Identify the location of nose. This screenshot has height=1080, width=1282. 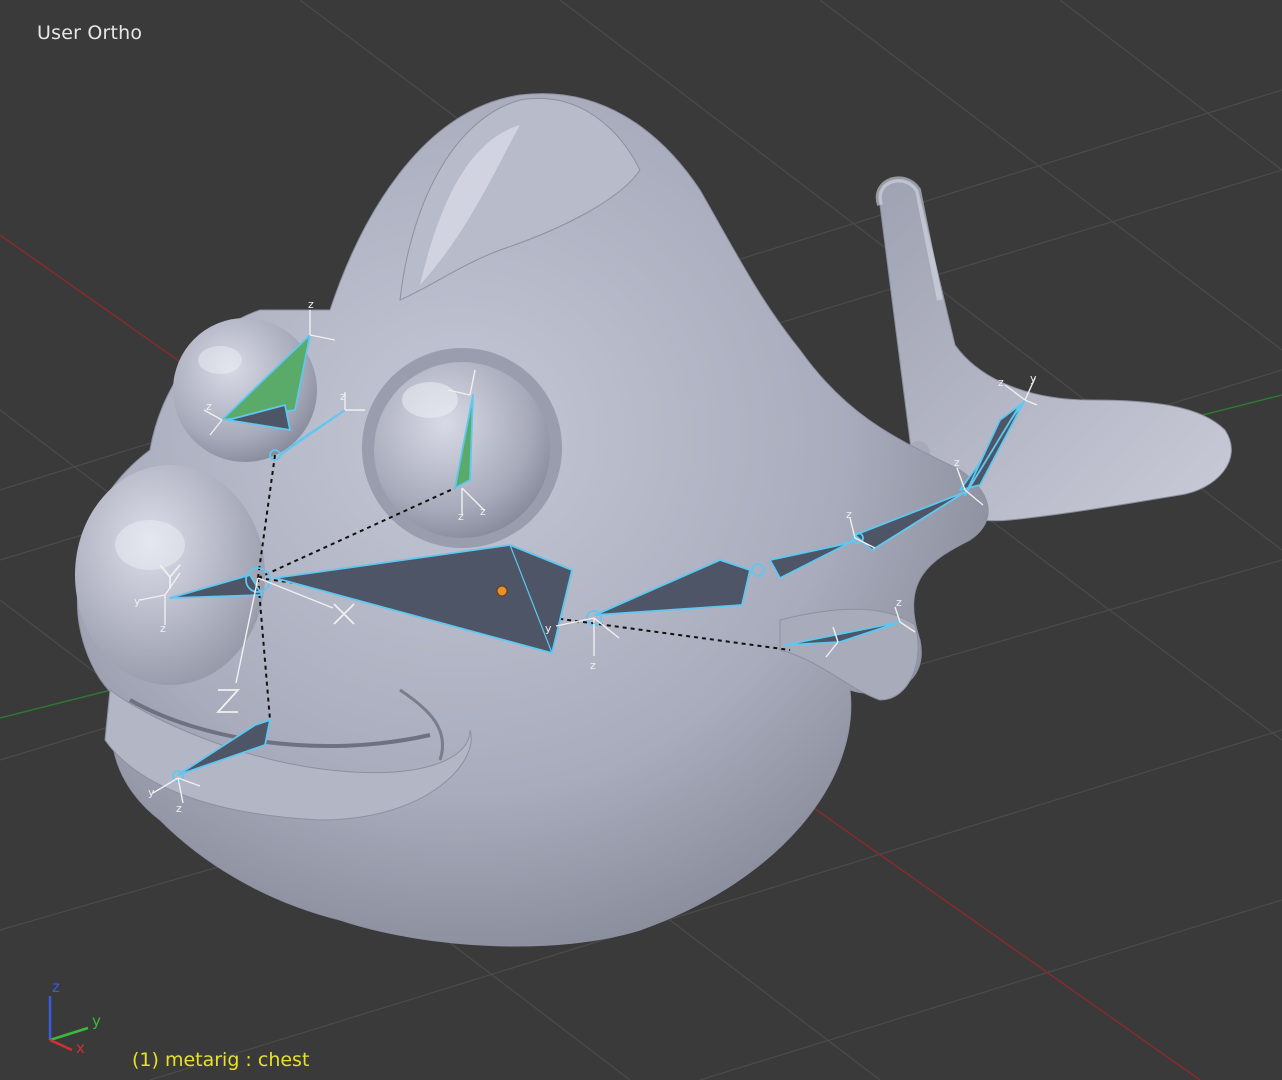
(170, 575).